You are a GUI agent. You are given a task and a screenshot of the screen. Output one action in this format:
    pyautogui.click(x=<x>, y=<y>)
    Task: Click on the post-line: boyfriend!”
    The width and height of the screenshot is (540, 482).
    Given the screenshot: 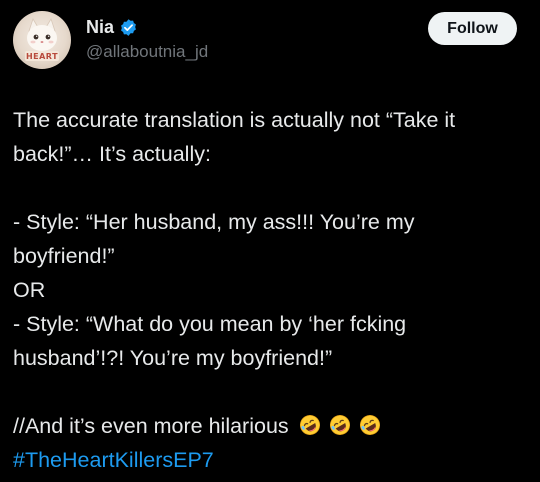 What is the action you would take?
    pyautogui.click(x=64, y=256)
    